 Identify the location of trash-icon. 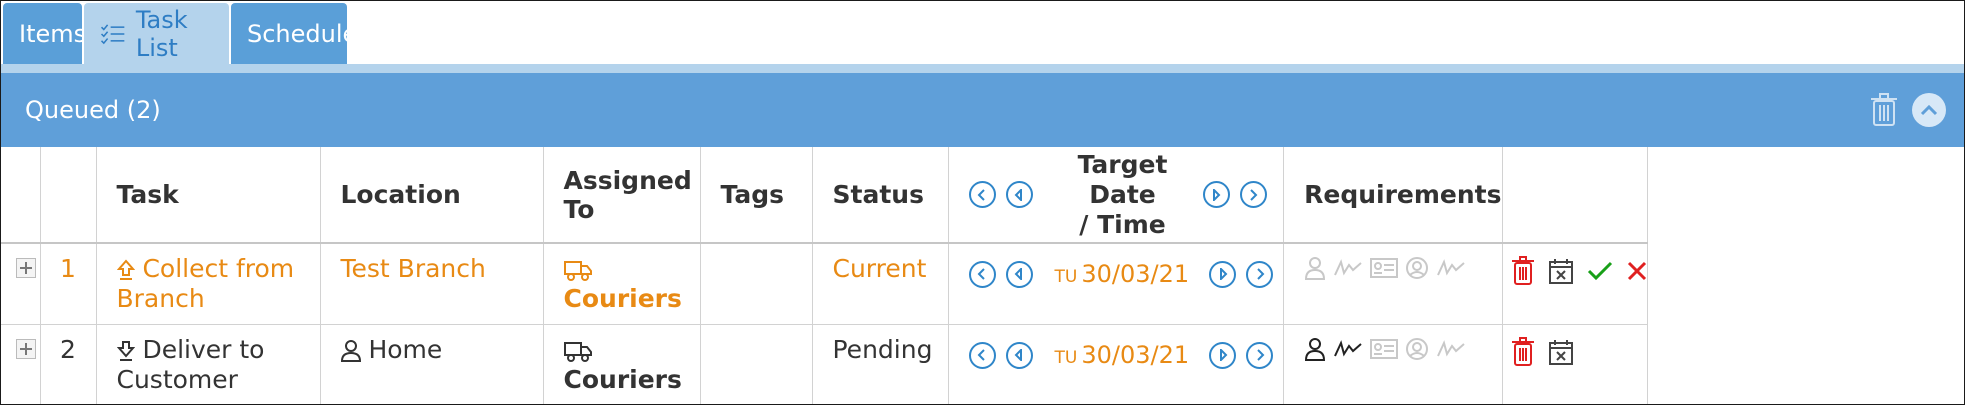
(1884, 110).